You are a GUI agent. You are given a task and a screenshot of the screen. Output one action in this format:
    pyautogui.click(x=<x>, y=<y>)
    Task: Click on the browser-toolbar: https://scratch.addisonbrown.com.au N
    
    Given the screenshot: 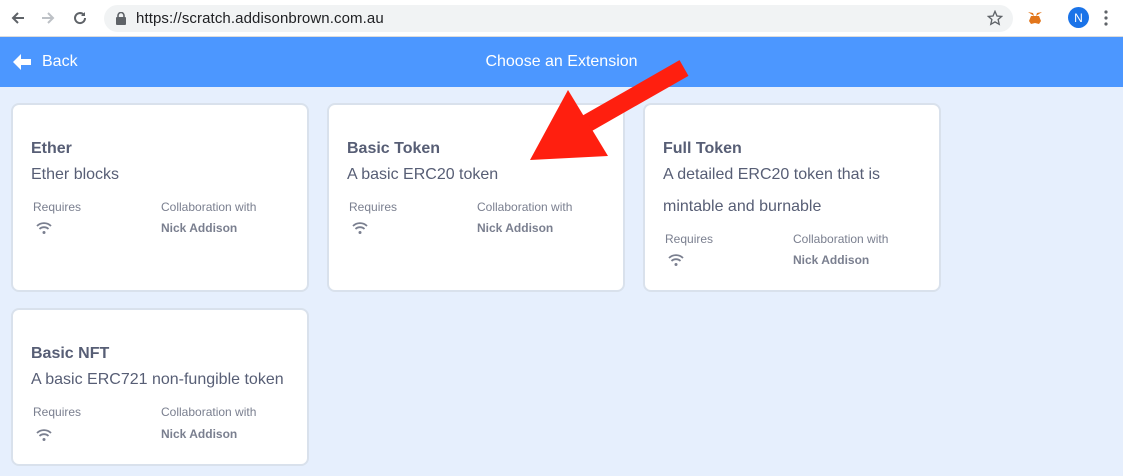 What is the action you would take?
    pyautogui.click(x=561, y=18)
    